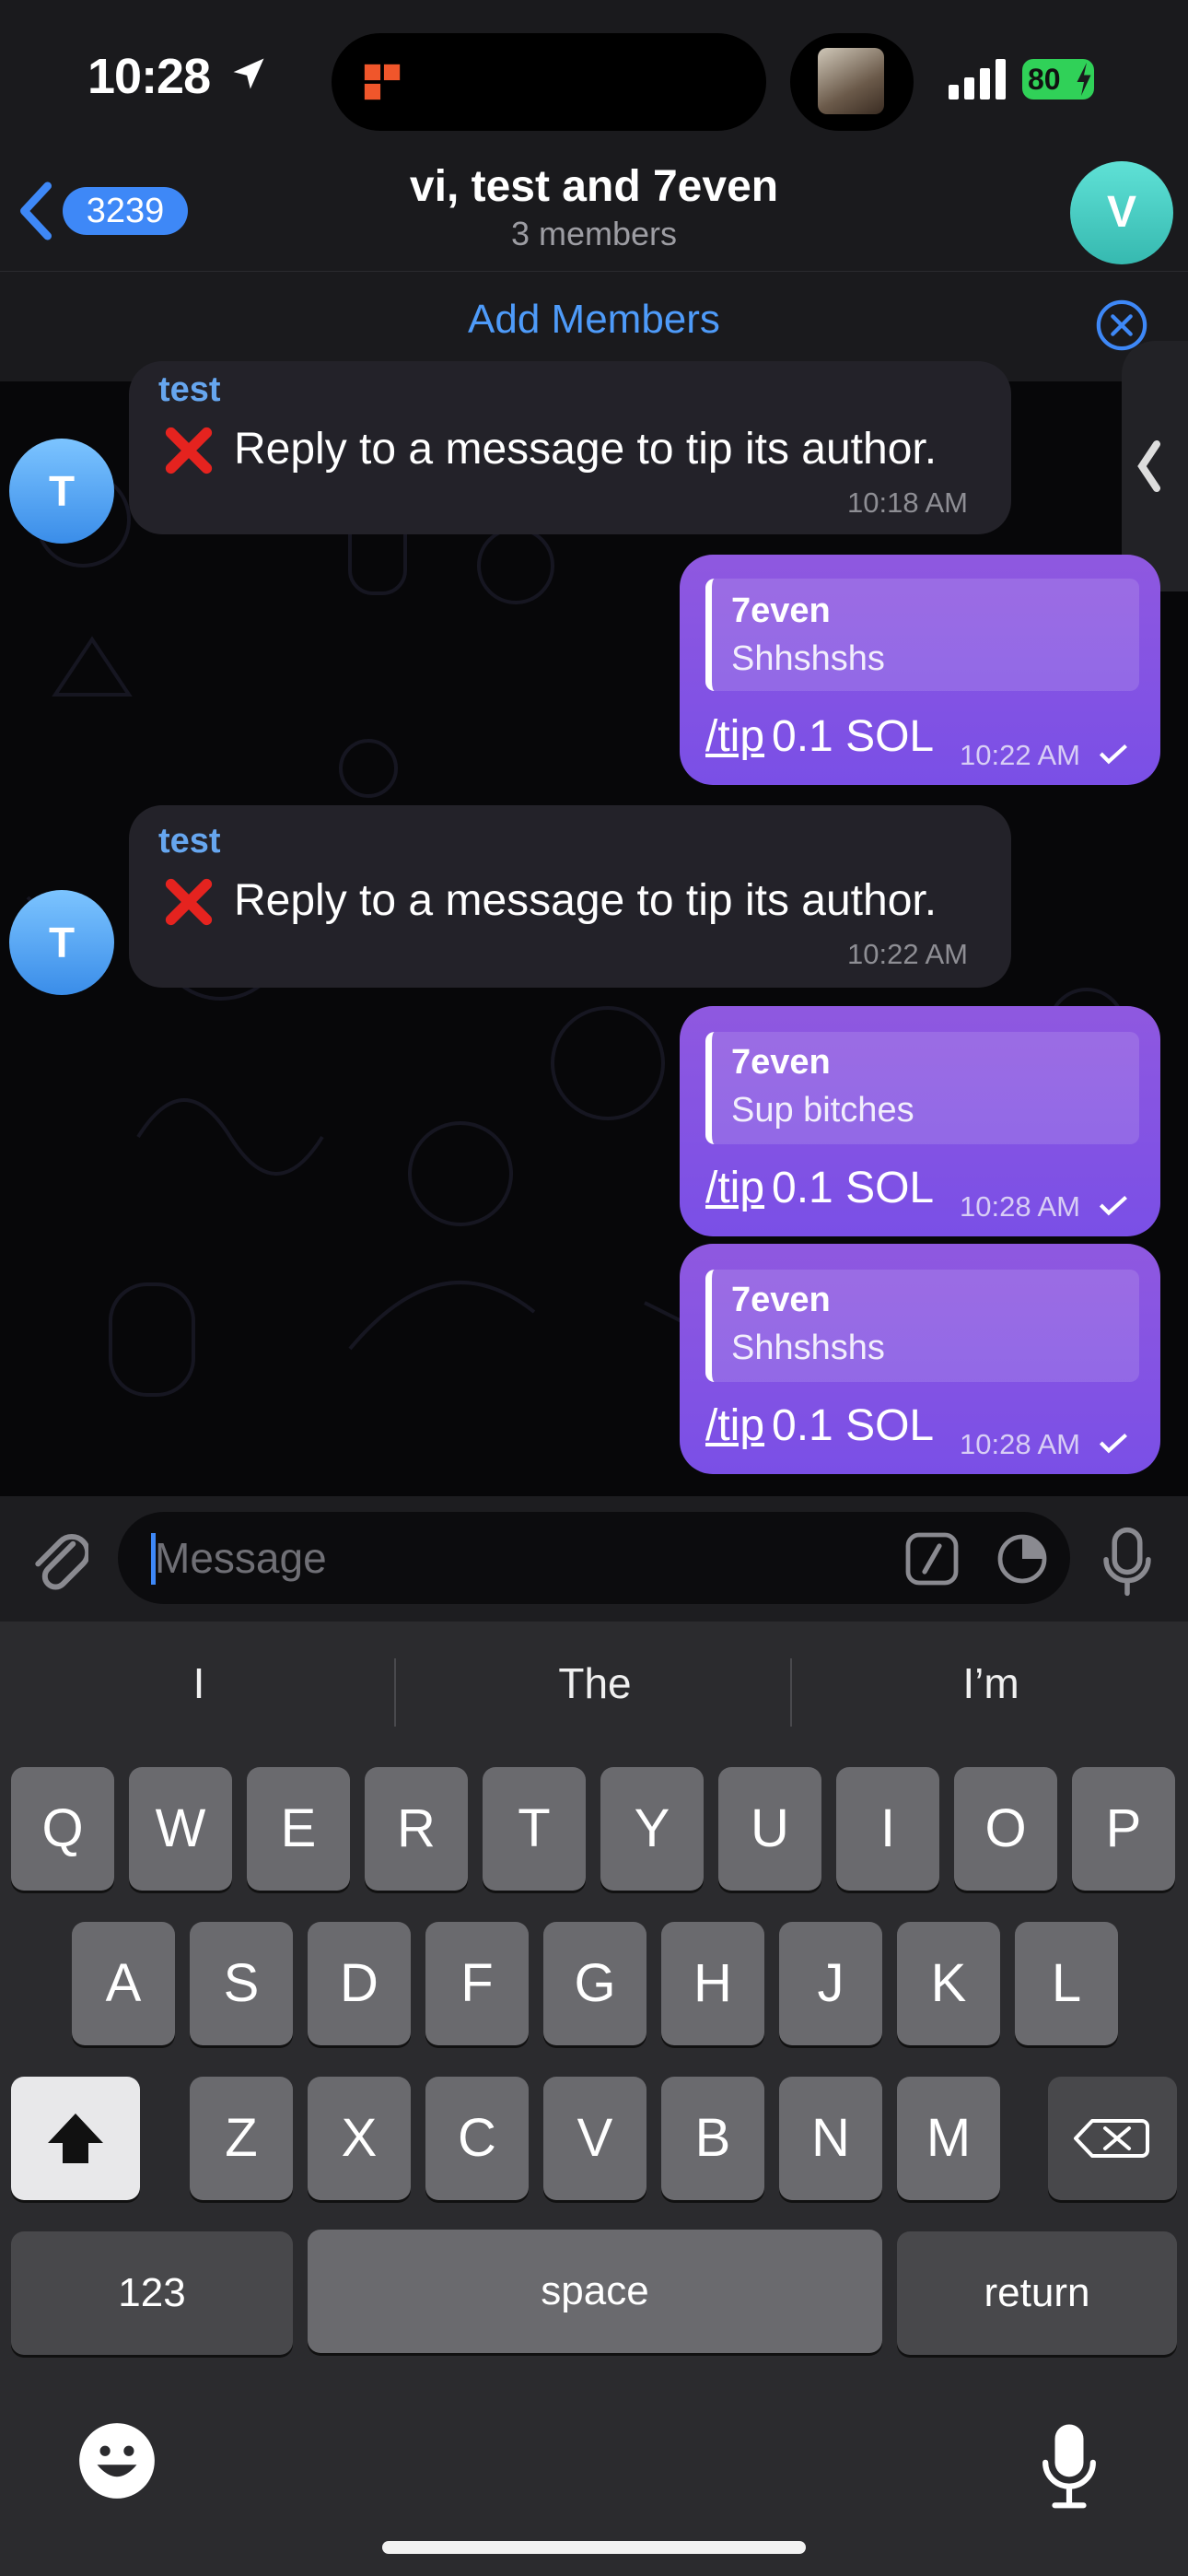 The width and height of the screenshot is (1188, 2576). What do you see at coordinates (298, 1829) in the screenshot?
I see `key-e: E` at bounding box center [298, 1829].